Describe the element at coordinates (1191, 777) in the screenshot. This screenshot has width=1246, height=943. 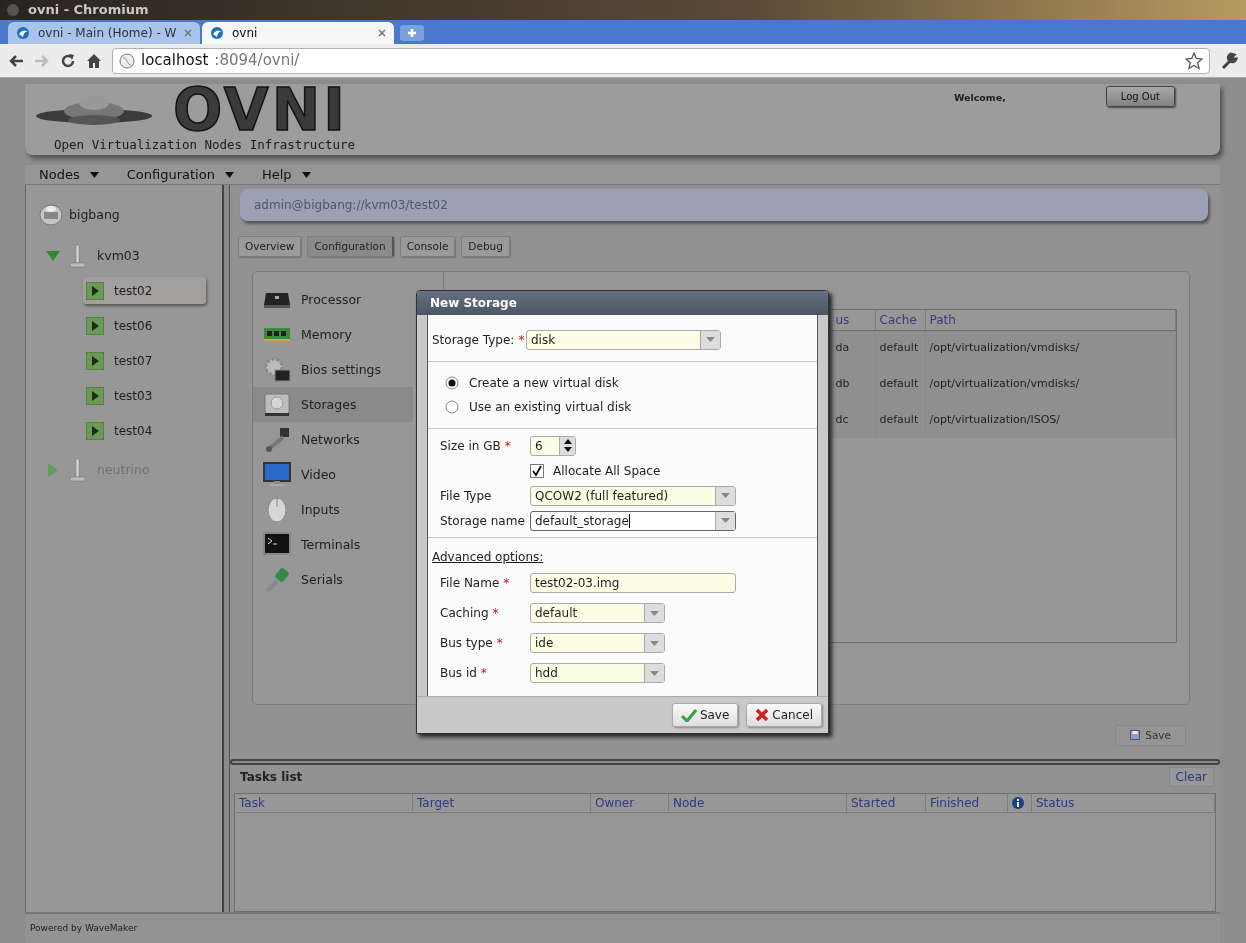
I see `clear-button: Clear` at that location.